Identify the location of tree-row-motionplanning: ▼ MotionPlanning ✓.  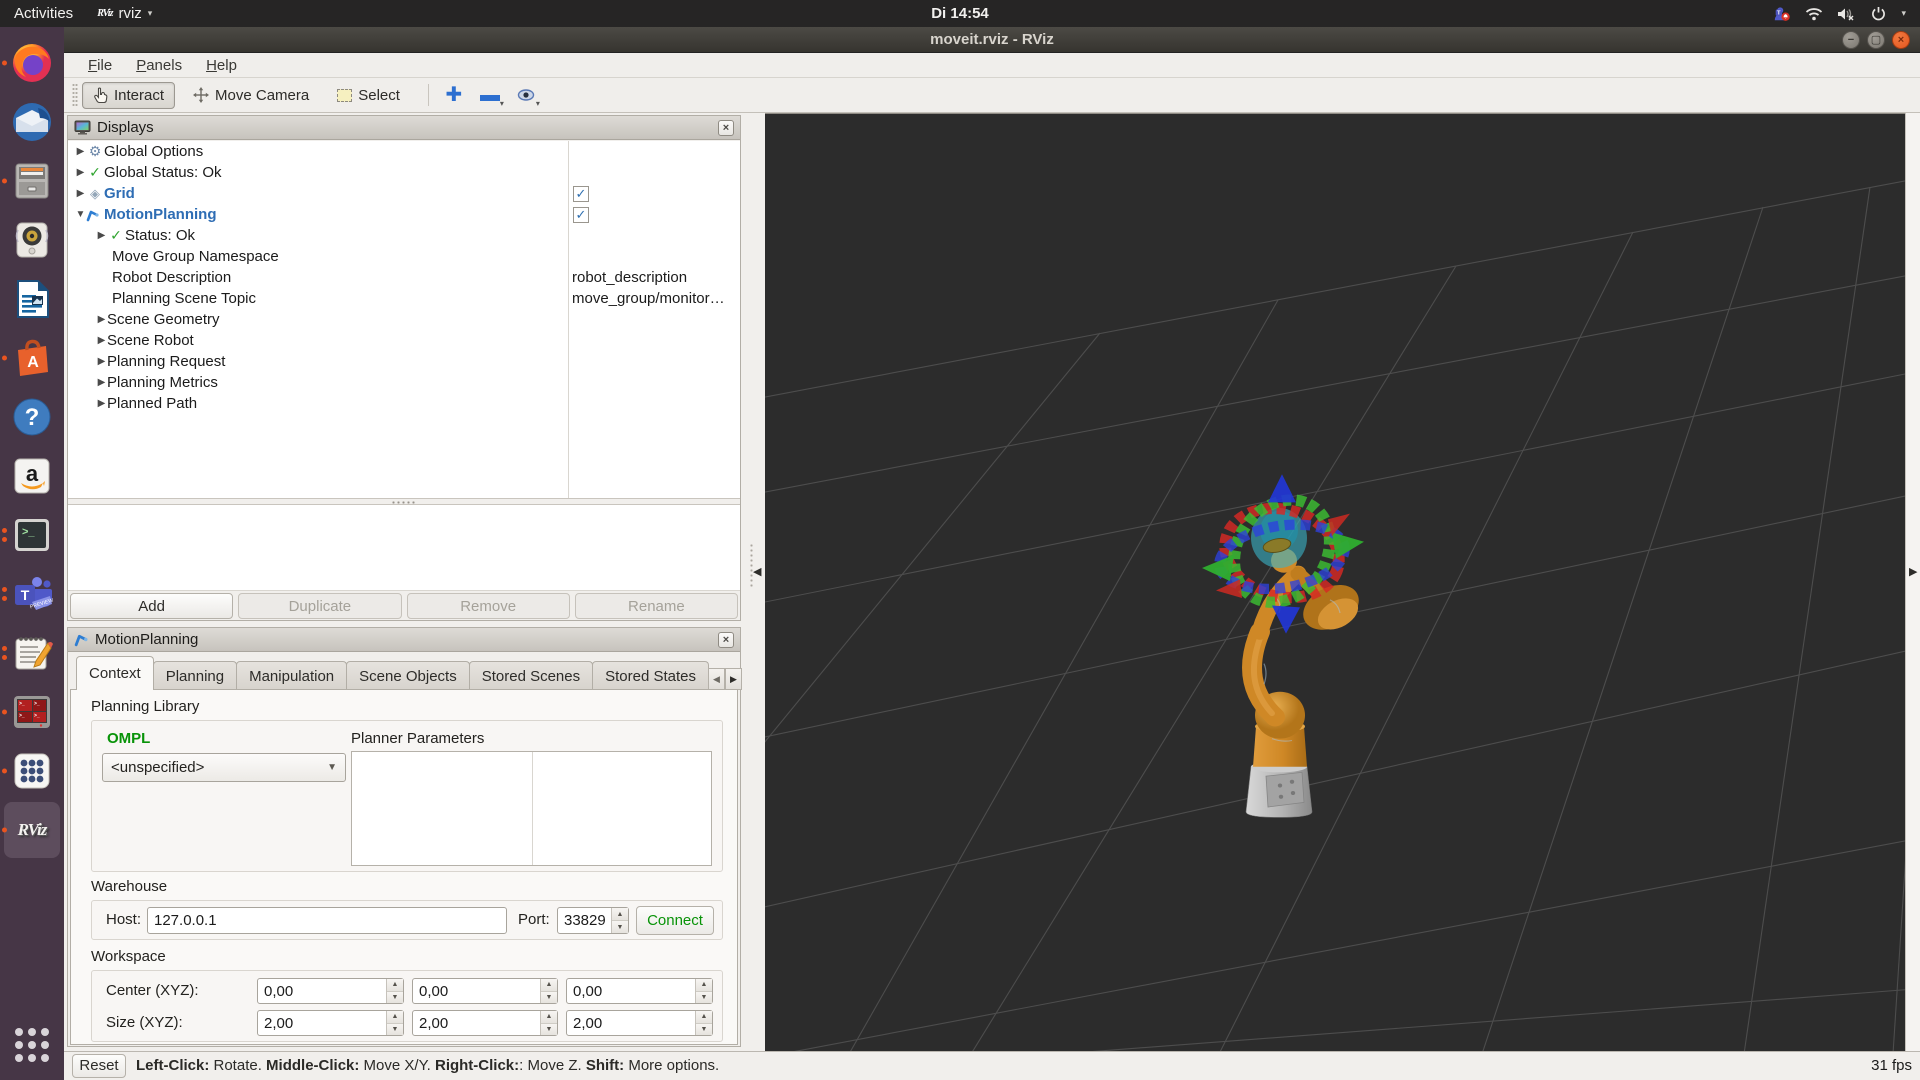
(404, 214).